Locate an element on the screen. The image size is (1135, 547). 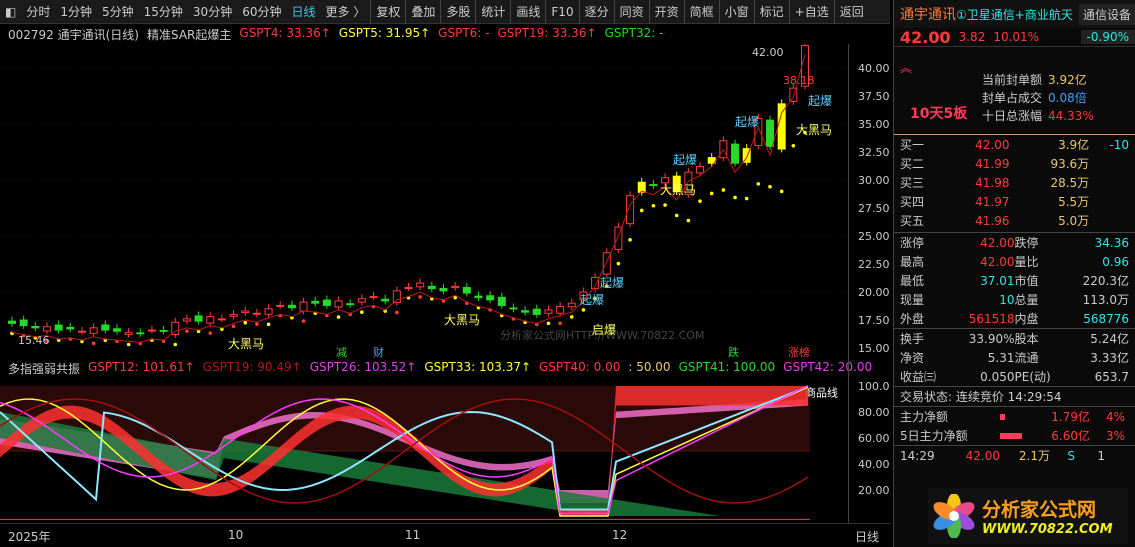
toolbar-button: F10 is located at coordinates (561, 12).